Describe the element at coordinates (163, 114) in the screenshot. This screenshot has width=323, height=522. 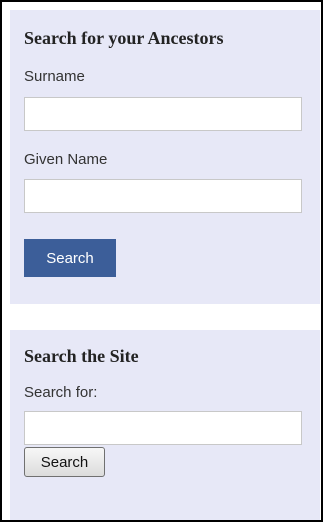
I see `surname-input` at that location.